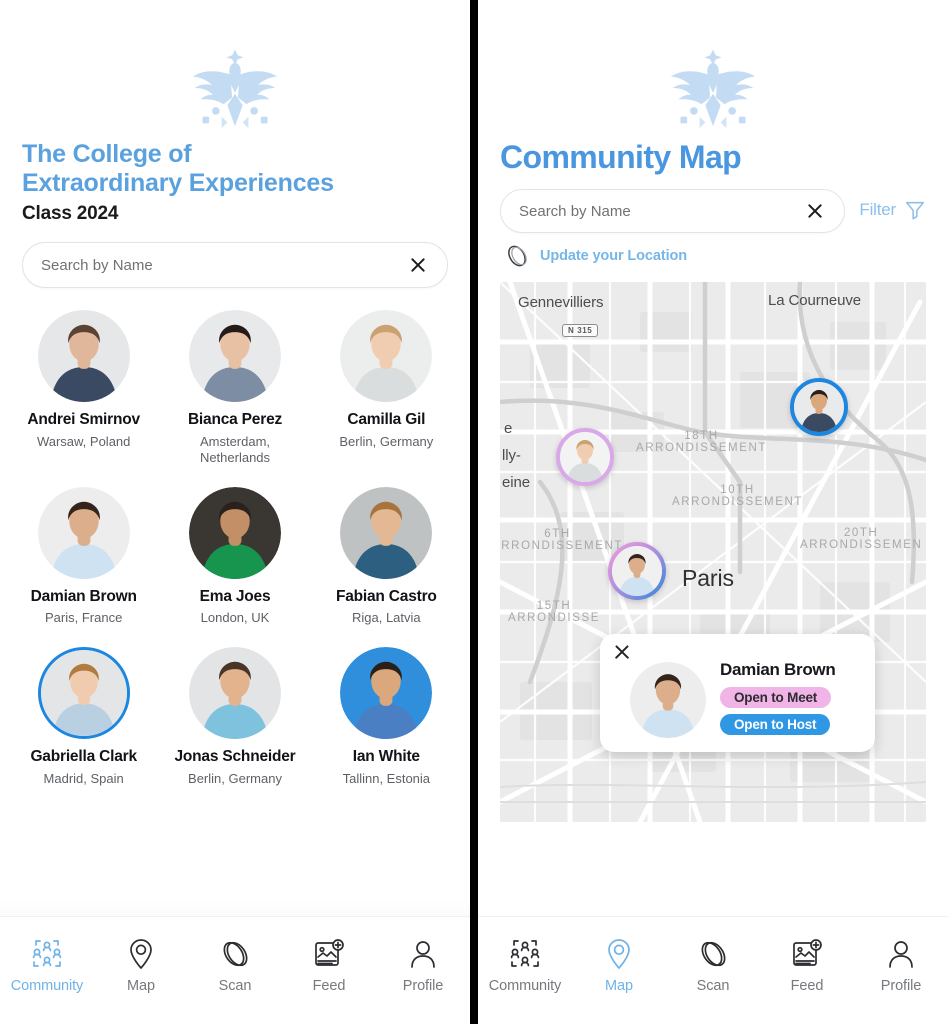 The width and height of the screenshot is (948, 1024). I want to click on member-location: London, UK, so click(235, 618).